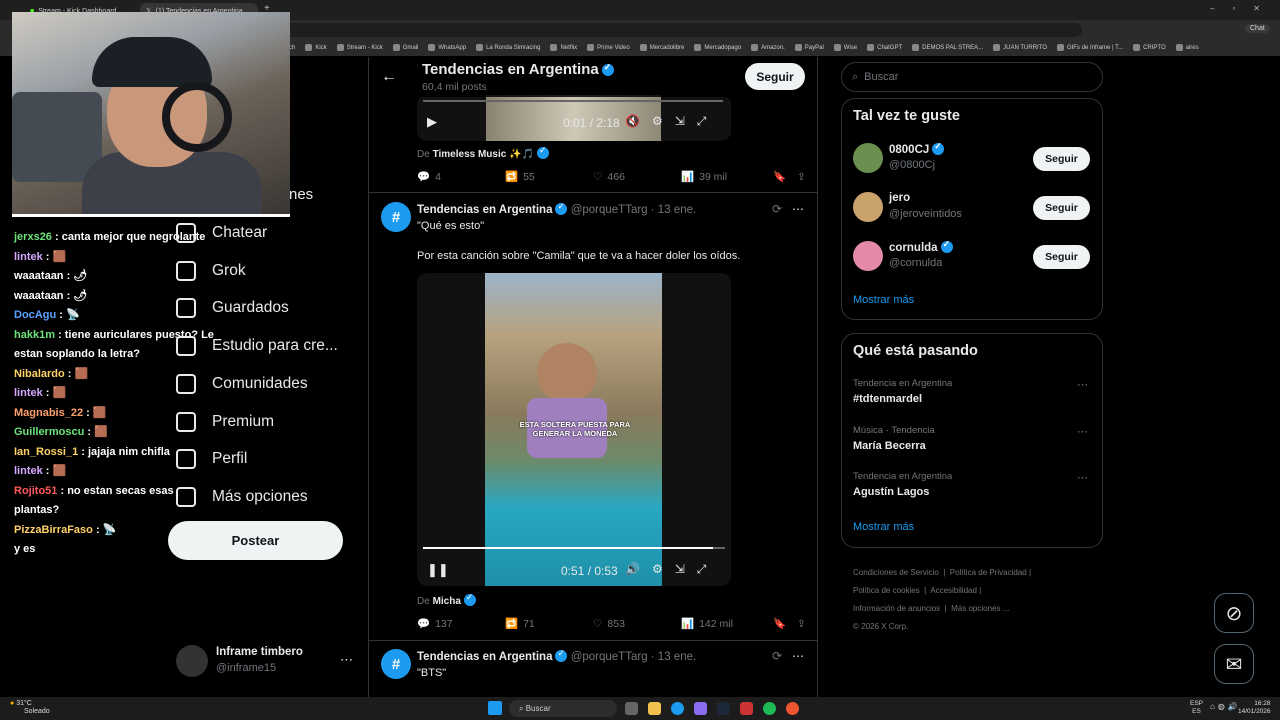 Image resolution: width=1280 pixels, height=720 pixels. I want to click on edge-icon, so click(677, 708).